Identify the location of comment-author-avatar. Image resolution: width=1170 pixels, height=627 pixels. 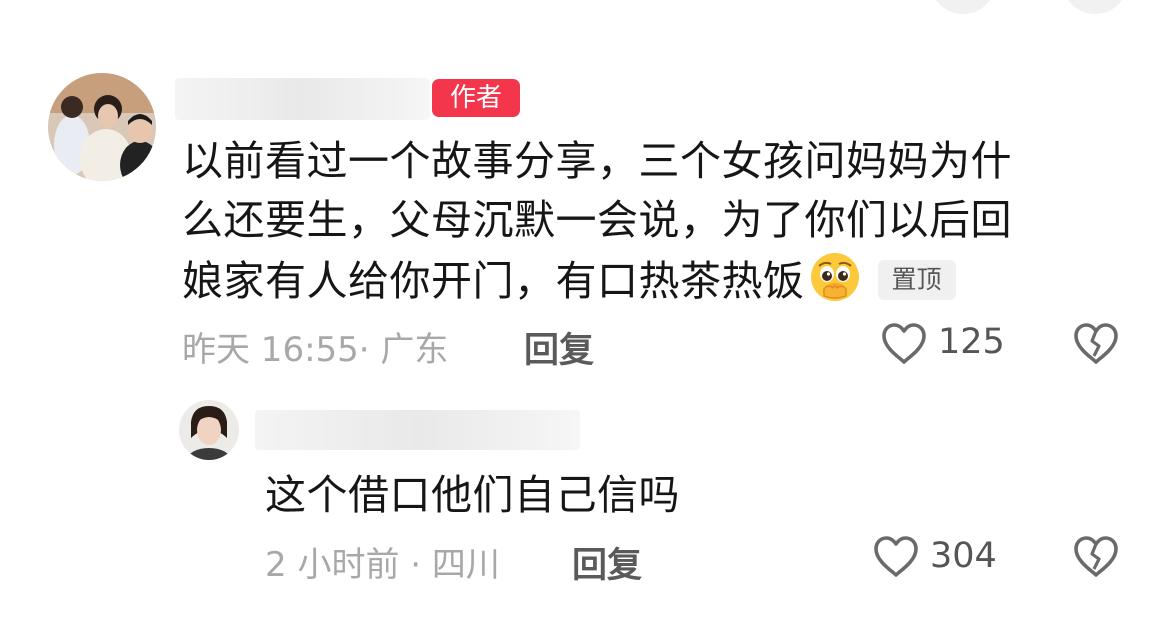
(102, 127).